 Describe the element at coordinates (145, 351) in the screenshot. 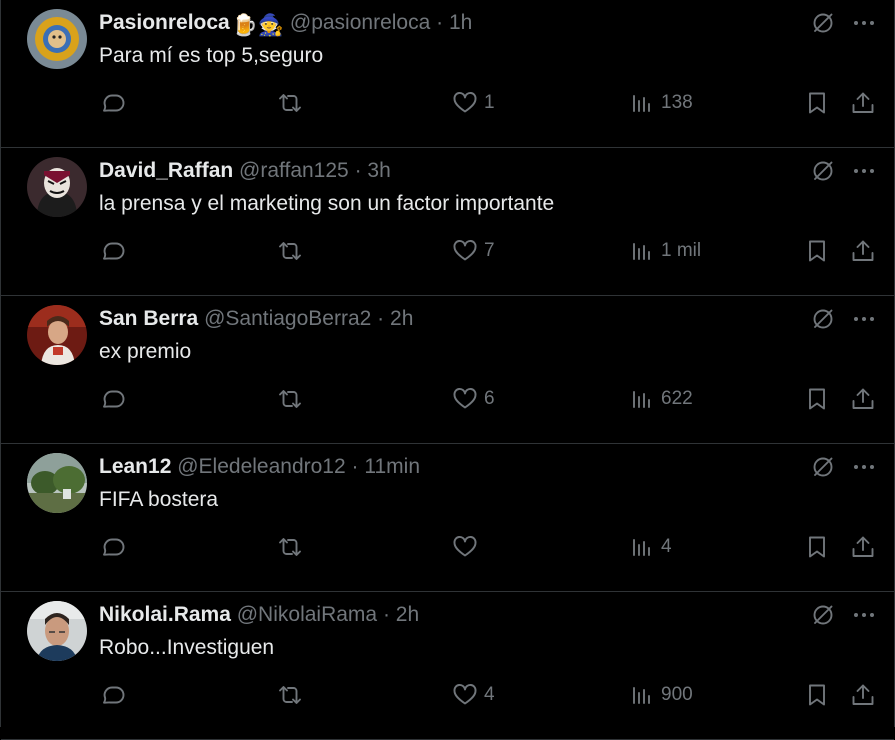

I see `tweet-text: ex premio` at that location.